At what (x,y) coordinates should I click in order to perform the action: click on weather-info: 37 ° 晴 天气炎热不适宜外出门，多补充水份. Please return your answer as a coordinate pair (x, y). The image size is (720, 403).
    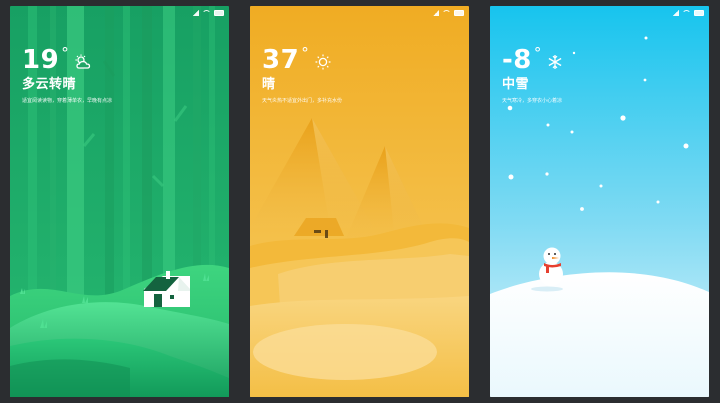
    Looking at the image, I should click on (302, 75).